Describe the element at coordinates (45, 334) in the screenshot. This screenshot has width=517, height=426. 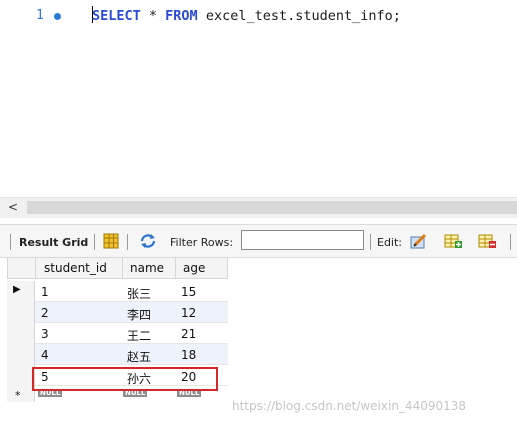
I see `cell-student-id: 3` at that location.